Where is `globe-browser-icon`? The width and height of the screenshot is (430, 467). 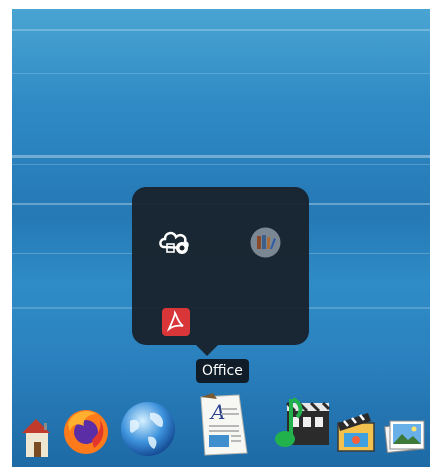
globe-browser-icon is located at coordinates (148, 429).